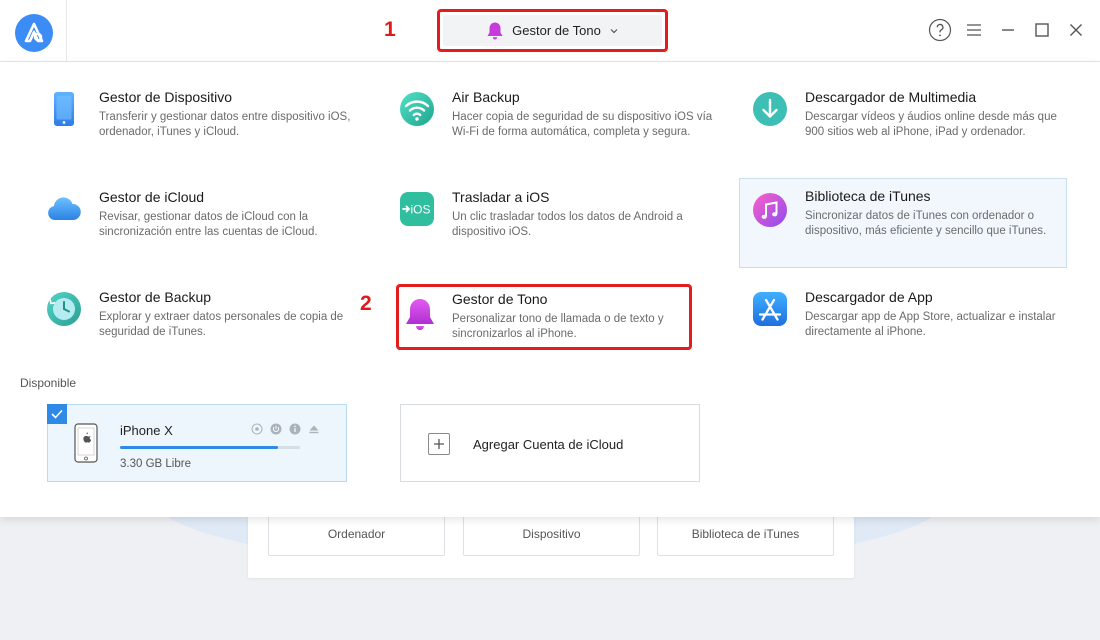  Describe the element at coordinates (64, 309) in the screenshot. I see `backup-clock-icon` at that location.